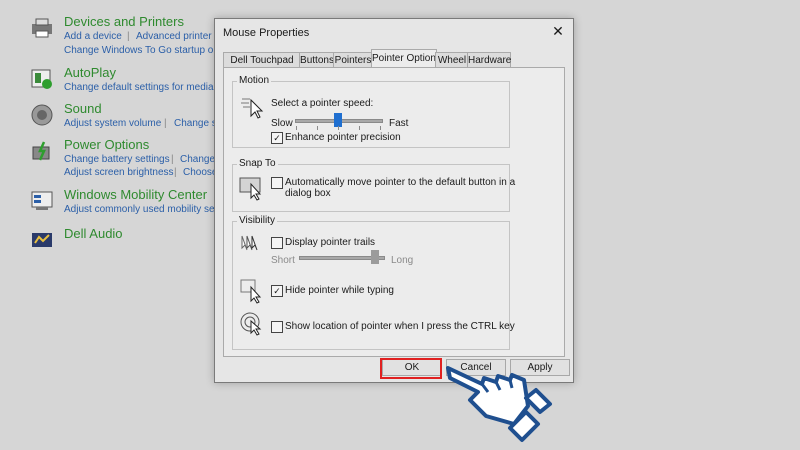 The image size is (800, 450). What do you see at coordinates (249, 243) in the screenshot?
I see `pointer-trails-icon` at bounding box center [249, 243].